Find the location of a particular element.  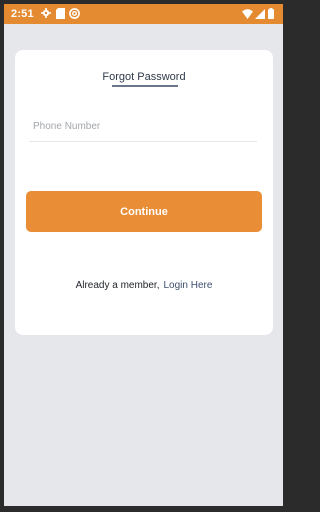

sim-card-icon is located at coordinates (60, 13).